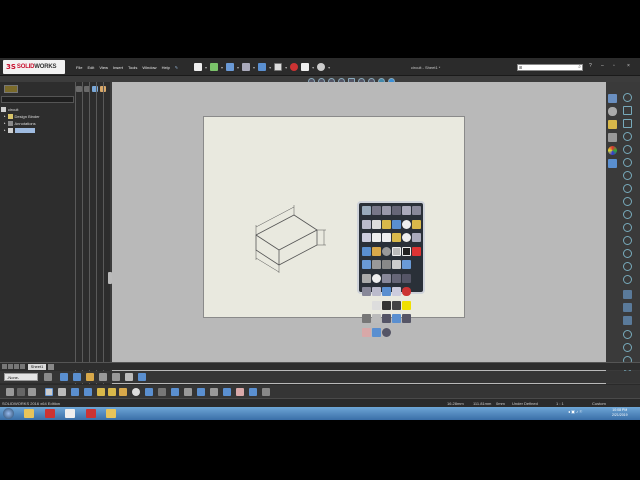  Describe the element at coordinates (627, 320) in the screenshot. I see `move-icon` at that location.